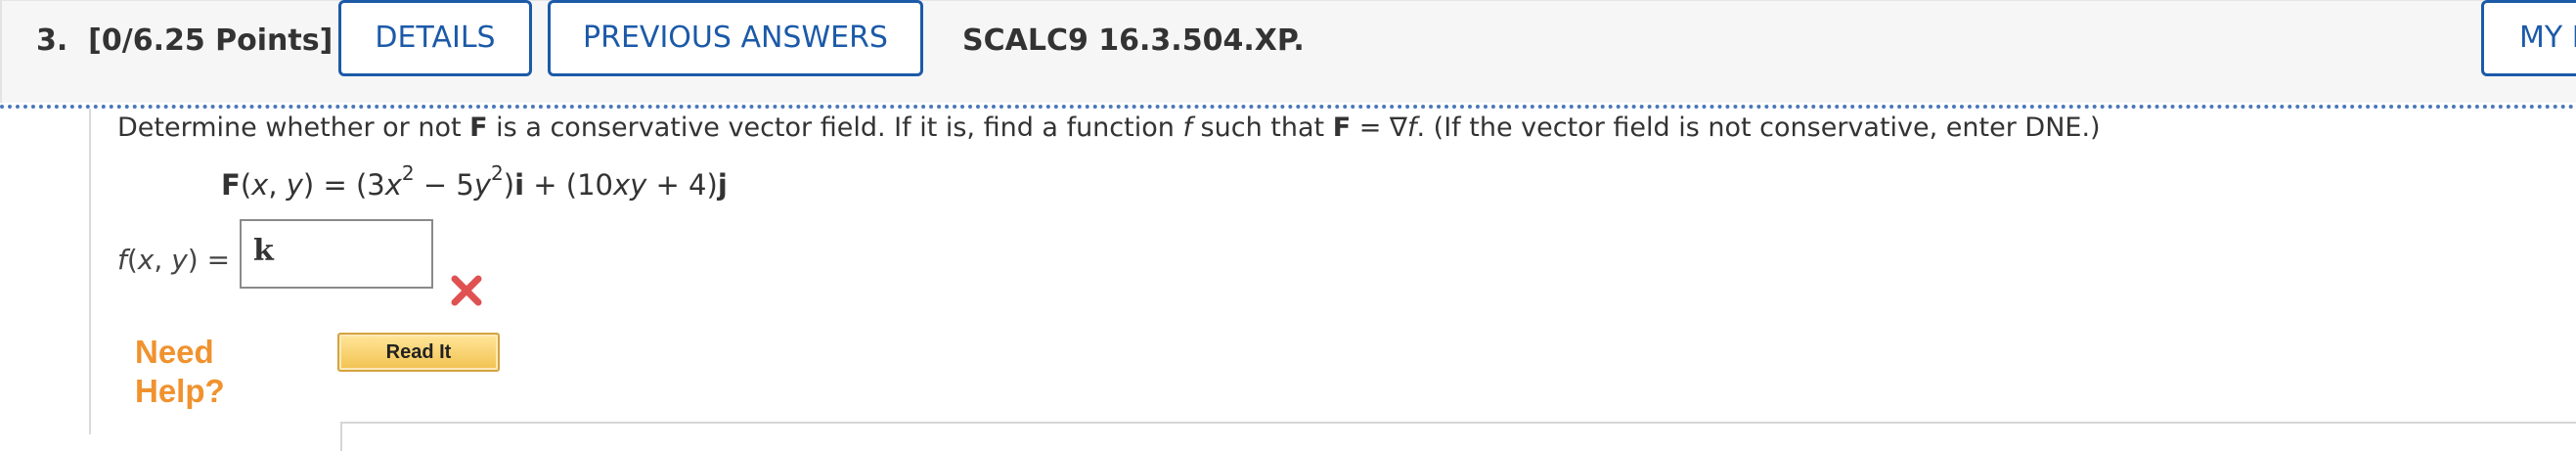 Image resolution: width=2576 pixels, height=451 pixels. Describe the element at coordinates (211, 40) in the screenshot. I see `question-points: [0/6.25 Points]` at that location.